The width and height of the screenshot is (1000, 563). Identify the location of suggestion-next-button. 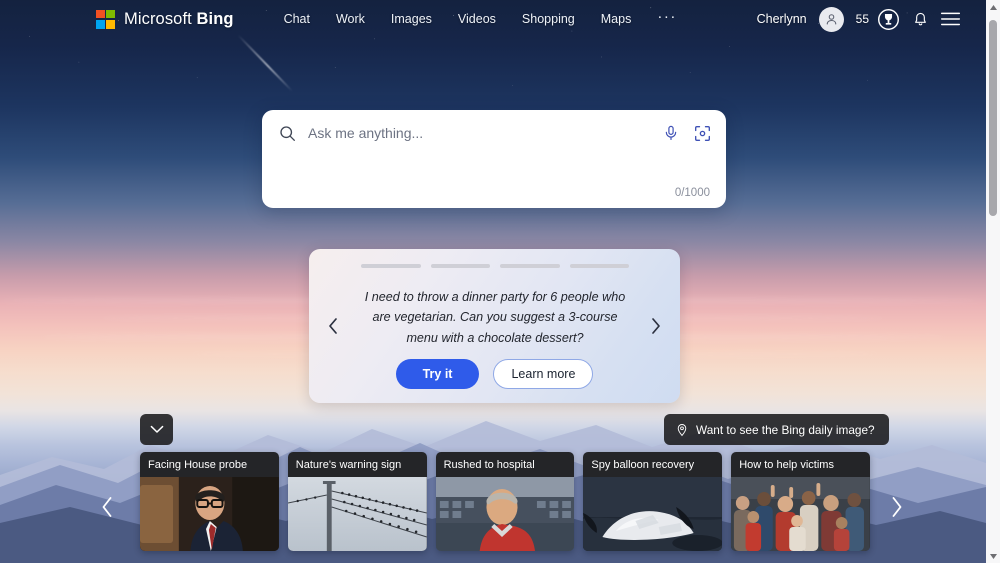
(656, 326).